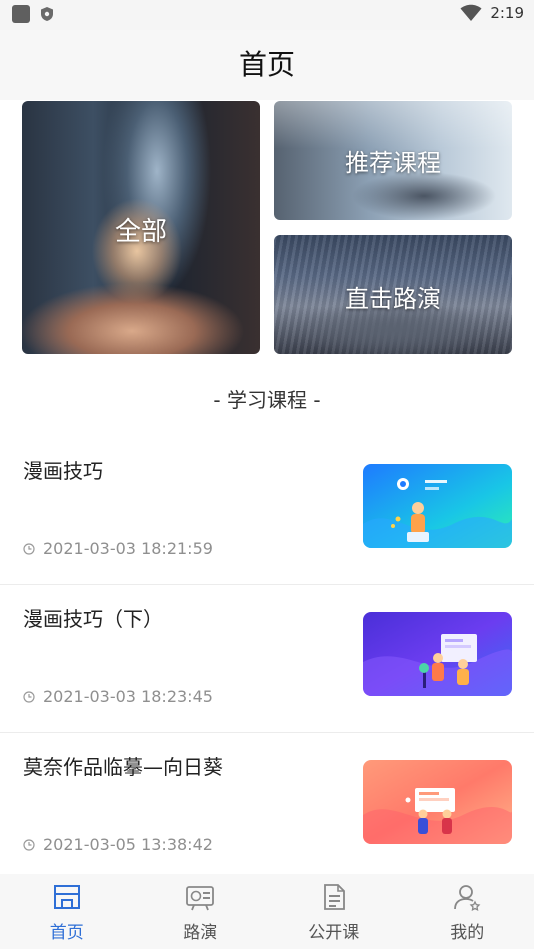 This screenshot has width=534, height=949. What do you see at coordinates (200, 898) in the screenshot?
I see `roadshow-icon` at bounding box center [200, 898].